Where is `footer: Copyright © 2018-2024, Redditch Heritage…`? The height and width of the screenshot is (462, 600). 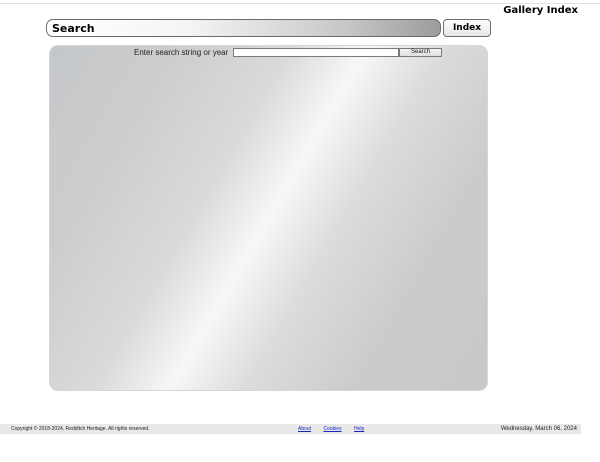
footer: Copyright © 2018-2024, Redditch Heritage… is located at coordinates (290, 429).